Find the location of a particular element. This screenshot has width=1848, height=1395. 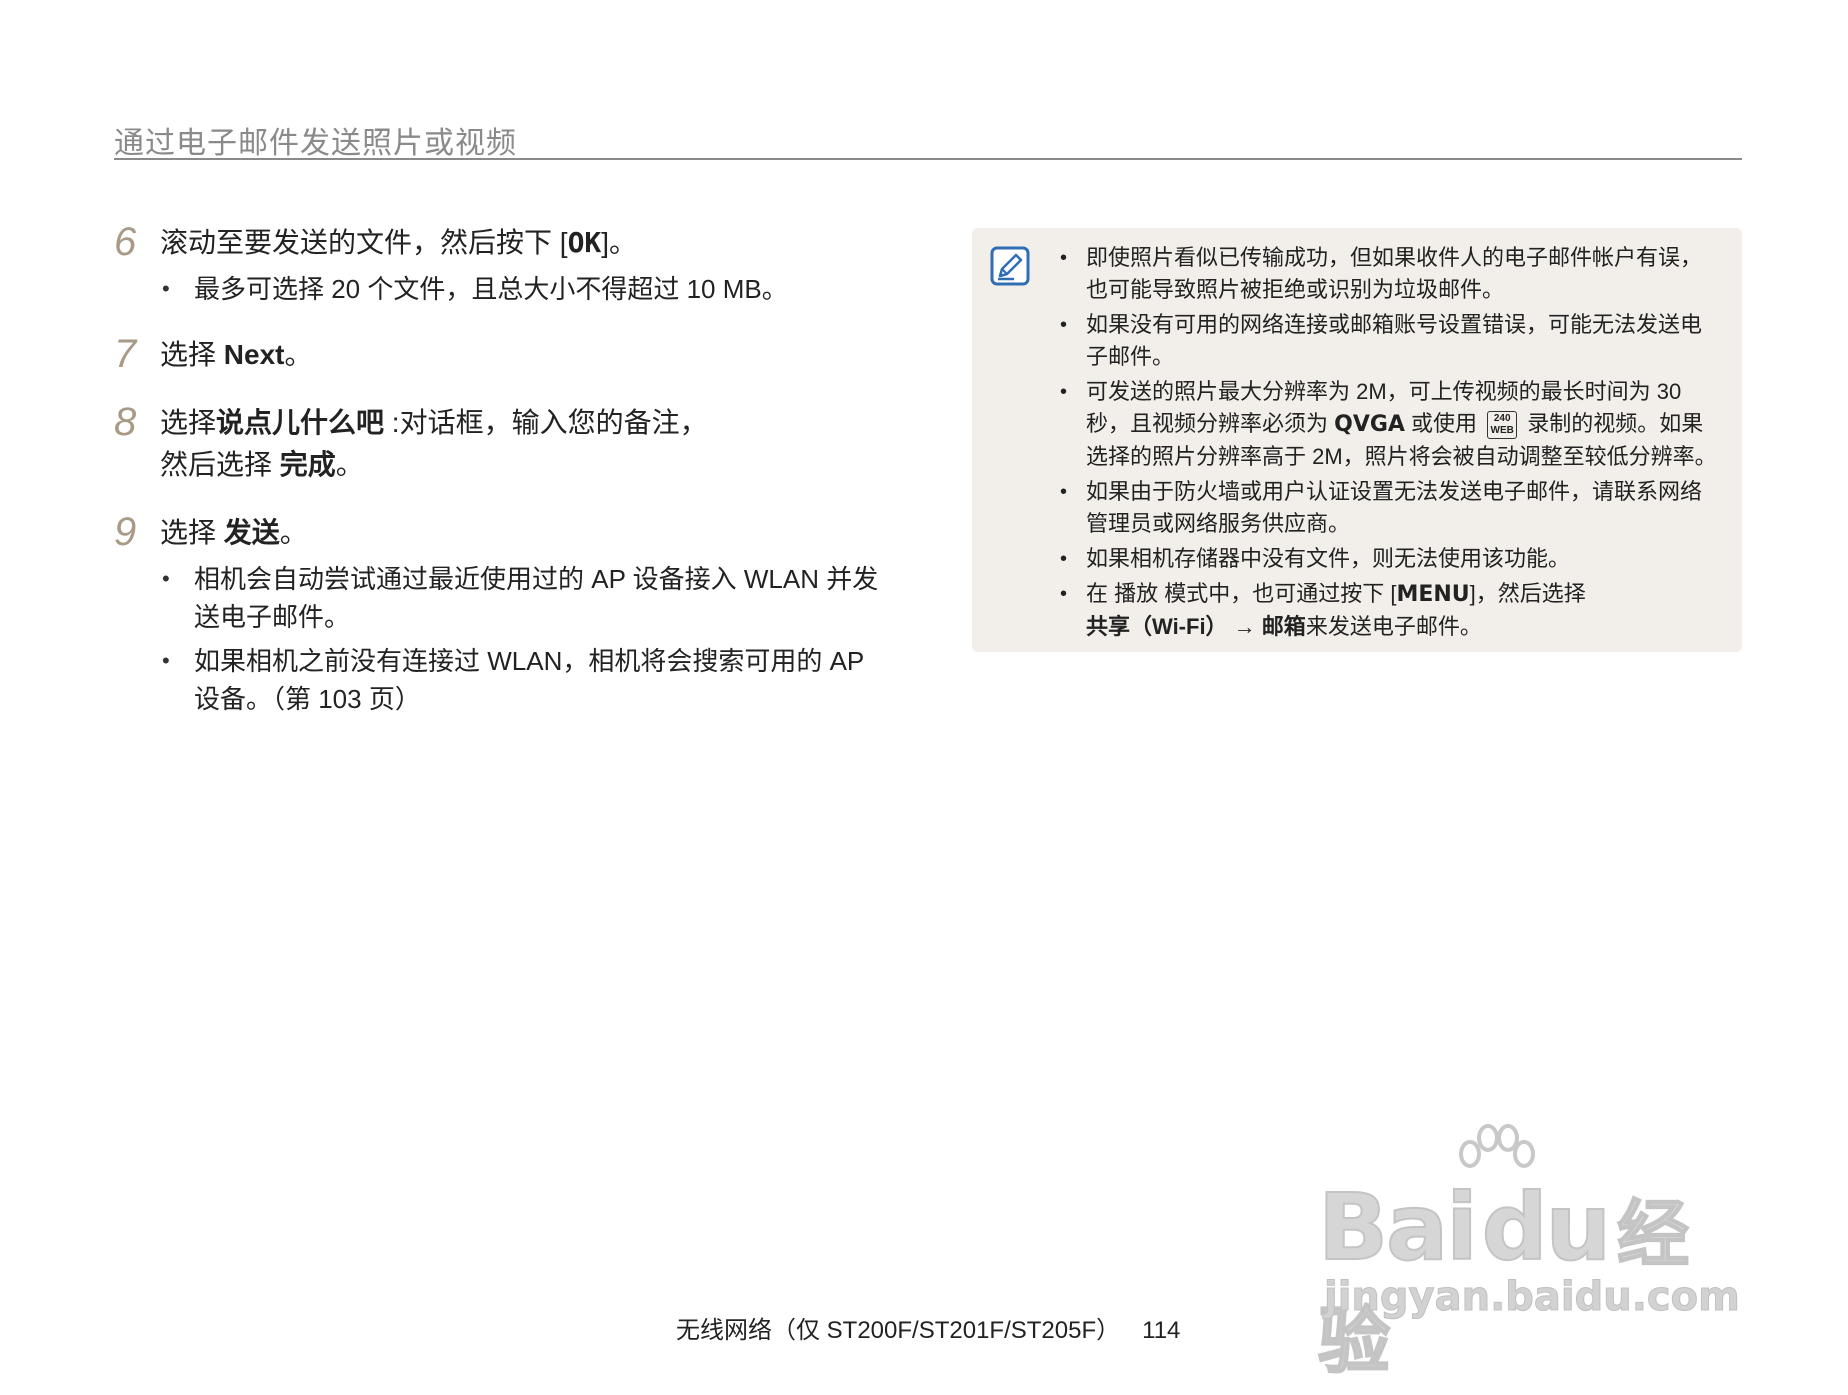

watermark-text: Bai is located at coordinates (1398, 1227).